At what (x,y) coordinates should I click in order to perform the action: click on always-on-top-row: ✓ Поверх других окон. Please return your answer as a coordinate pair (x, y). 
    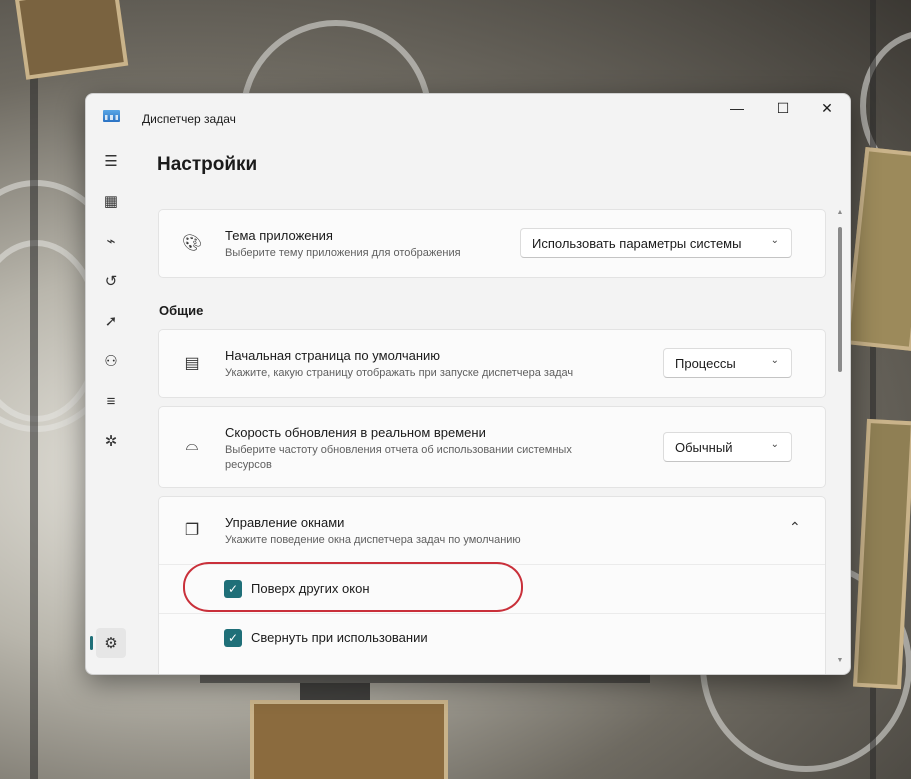
    Looking at the image, I should click on (492, 588).